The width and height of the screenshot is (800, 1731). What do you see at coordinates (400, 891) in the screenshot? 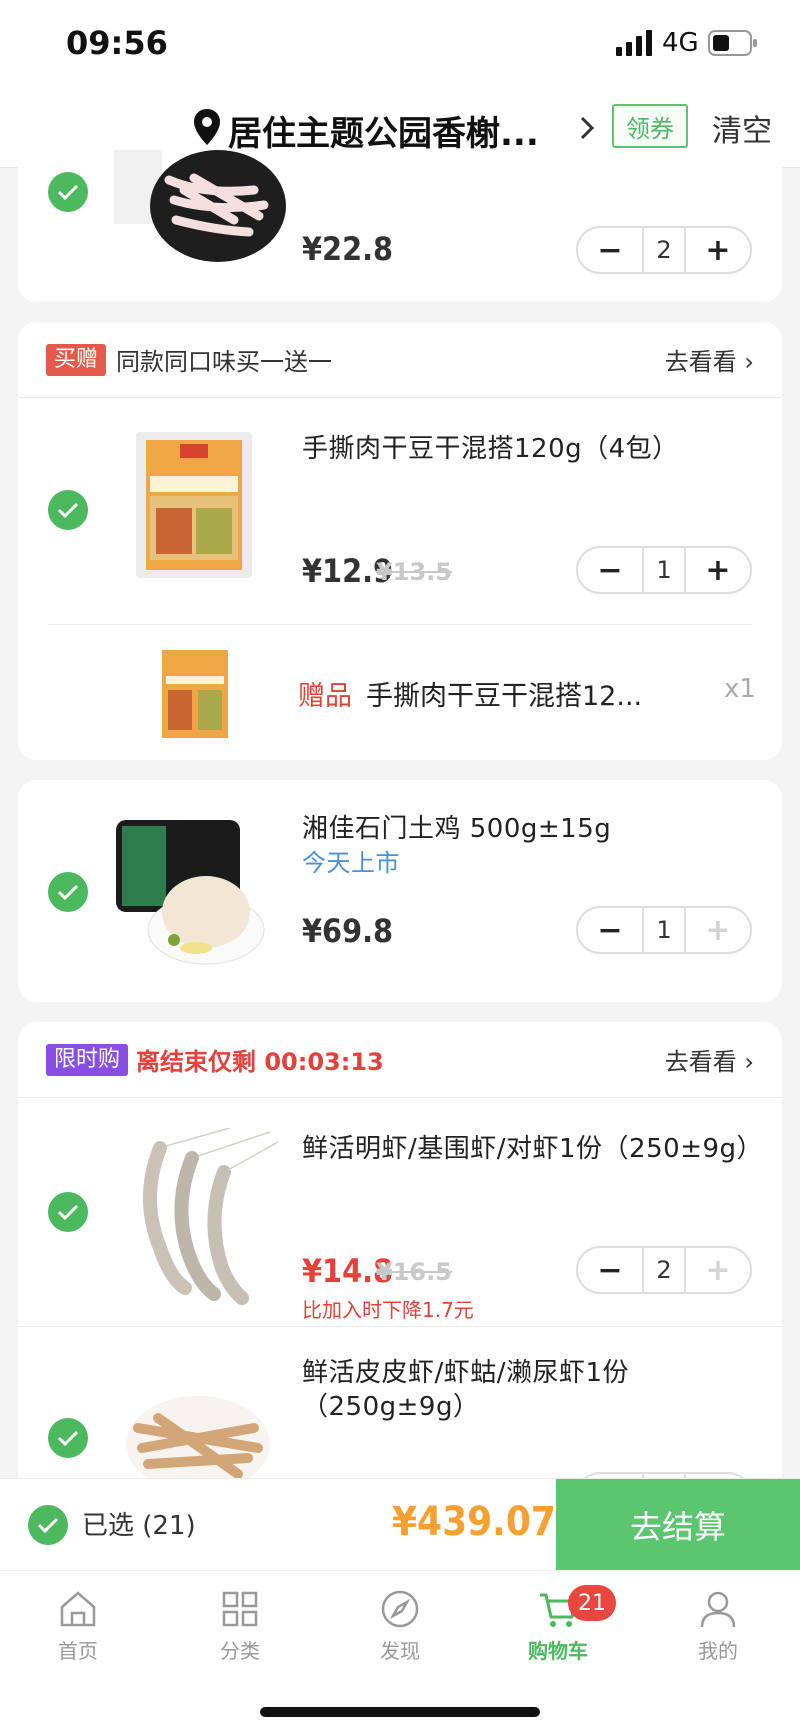
I see `cart-item-card: 湘佳石门土鸡 500g±15g 今天上市 ¥69.8 − 1 +` at bounding box center [400, 891].